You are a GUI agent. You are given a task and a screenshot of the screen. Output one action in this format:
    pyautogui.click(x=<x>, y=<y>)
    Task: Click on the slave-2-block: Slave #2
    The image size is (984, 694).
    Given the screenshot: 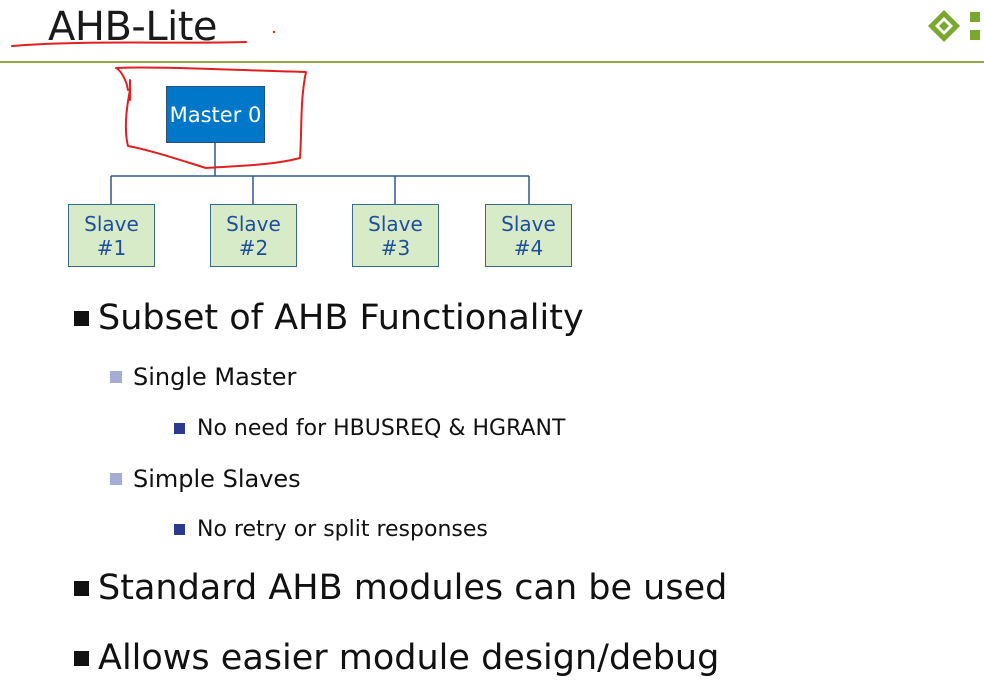 What is the action you would take?
    pyautogui.click(x=253, y=235)
    